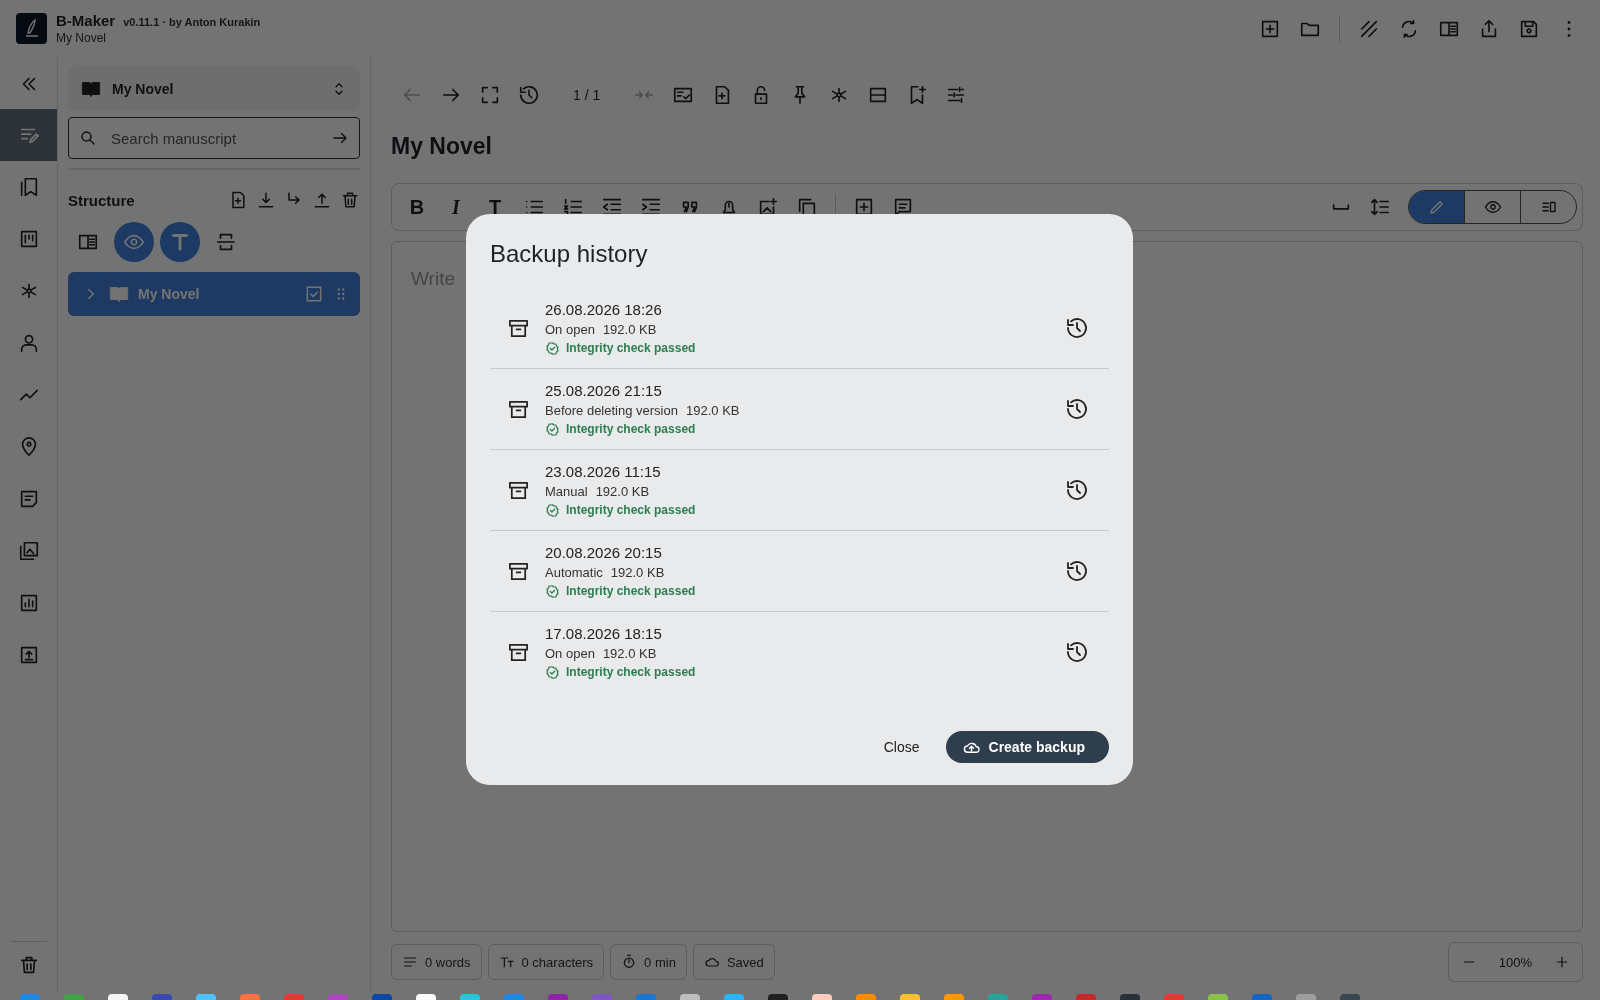  Describe the element at coordinates (192, 22) in the screenshot. I see `app-version: v0.11.1 · by Anton Kurakin` at that location.